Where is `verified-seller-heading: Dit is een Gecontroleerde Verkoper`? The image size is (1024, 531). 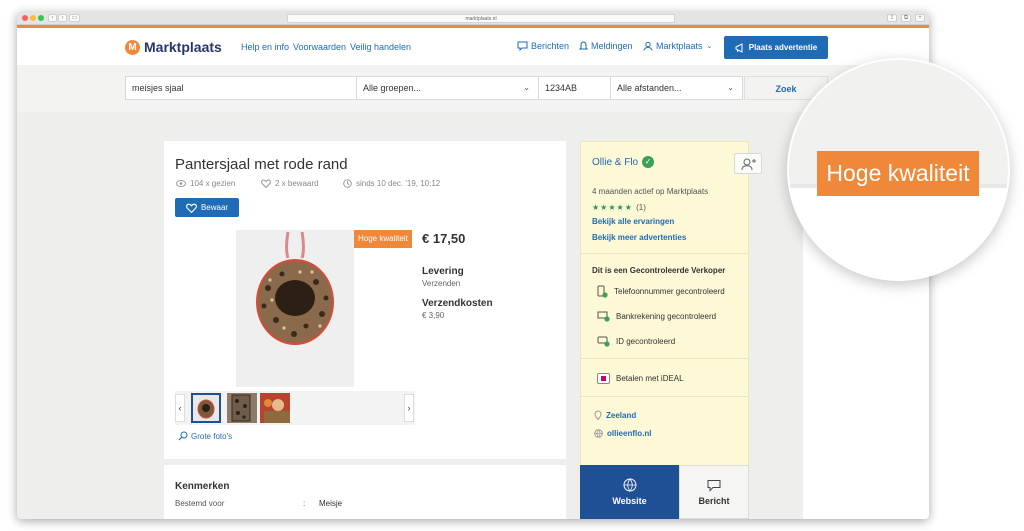
verified-seller-heading: Dit is een Gecontroleerde Verkoper is located at coordinates (659, 270).